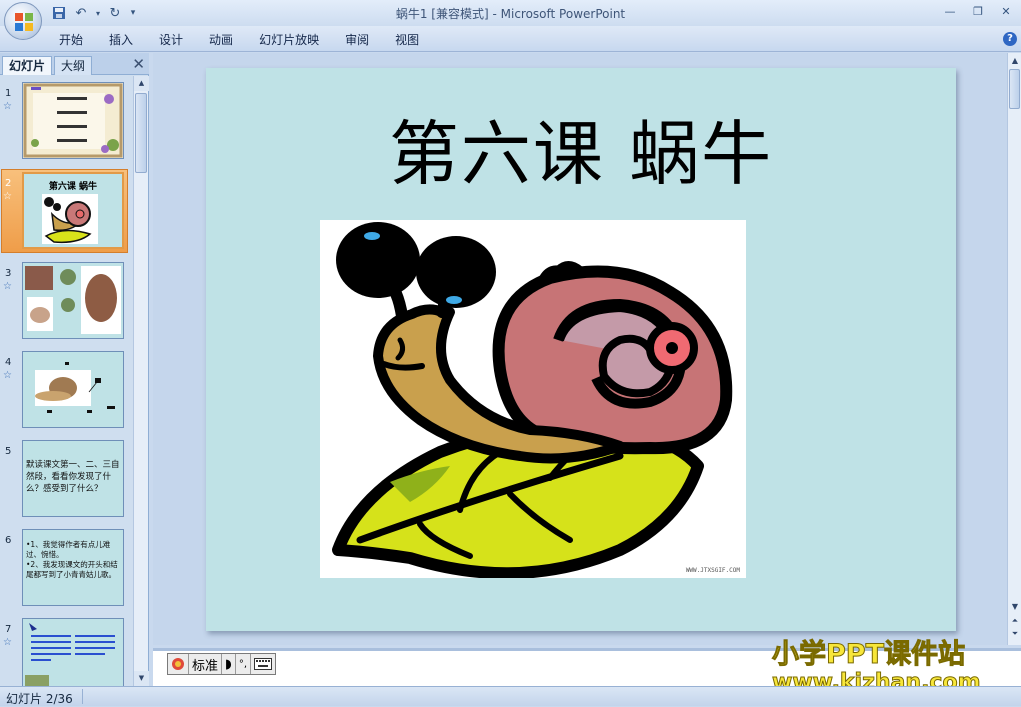  What do you see at coordinates (221, 40) in the screenshot?
I see `tab-animations: 动画` at bounding box center [221, 40].